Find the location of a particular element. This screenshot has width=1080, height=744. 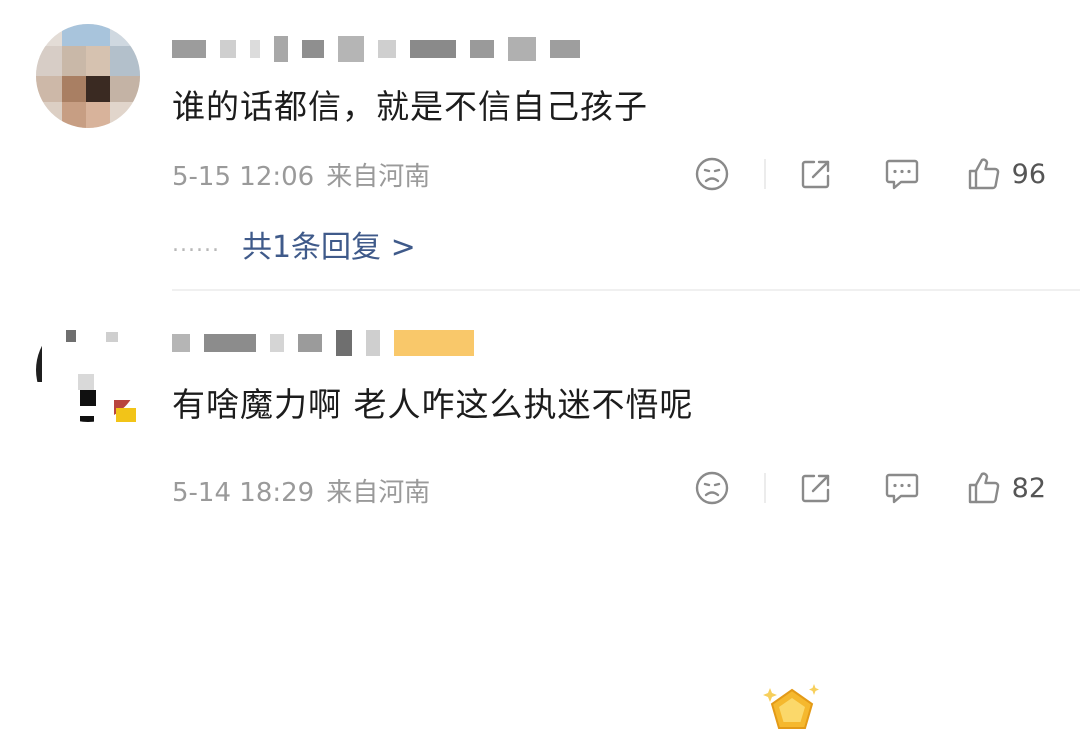

comment-meta: 5-14 18:29 来自河南 is located at coordinates (307, 490).